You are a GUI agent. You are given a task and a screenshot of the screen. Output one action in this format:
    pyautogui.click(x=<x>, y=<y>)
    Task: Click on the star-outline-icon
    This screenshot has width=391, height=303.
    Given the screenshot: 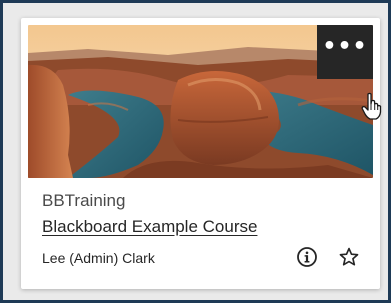 What is the action you would take?
    pyautogui.click(x=349, y=256)
    